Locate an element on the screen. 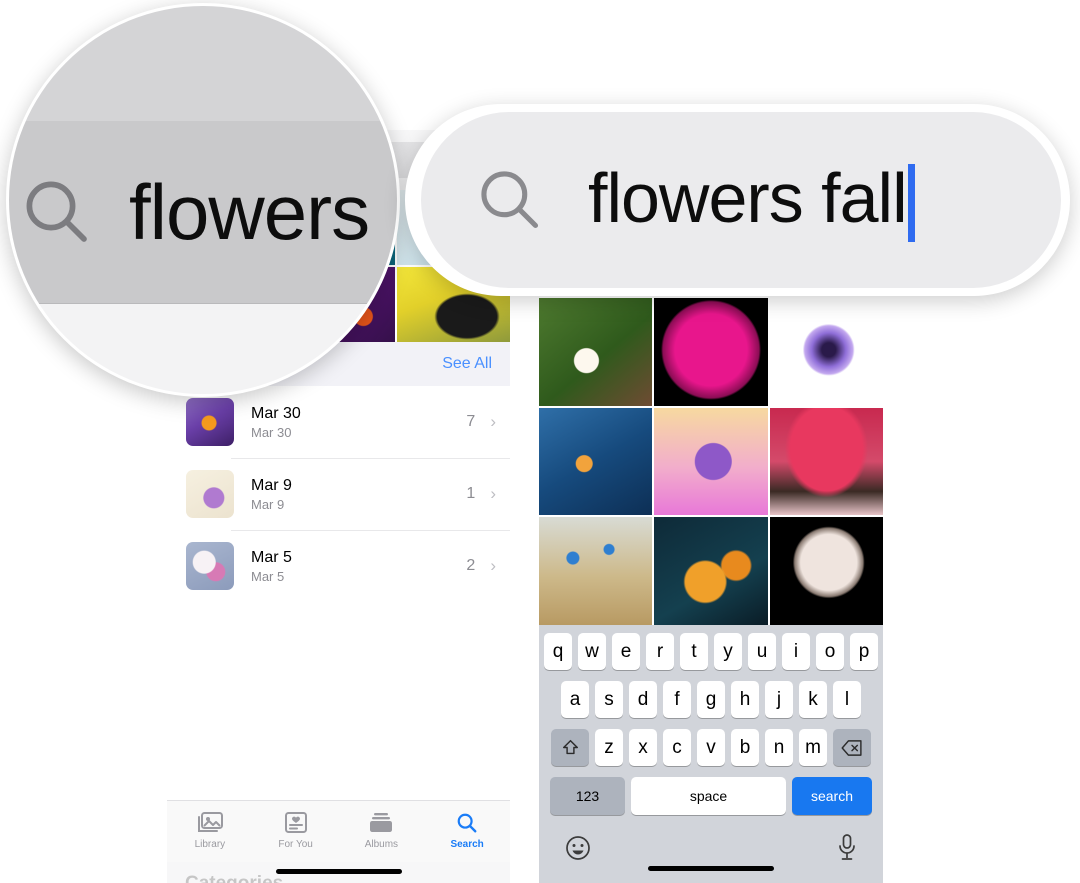  magnified-search-text: flowers is located at coordinates (249, 211).